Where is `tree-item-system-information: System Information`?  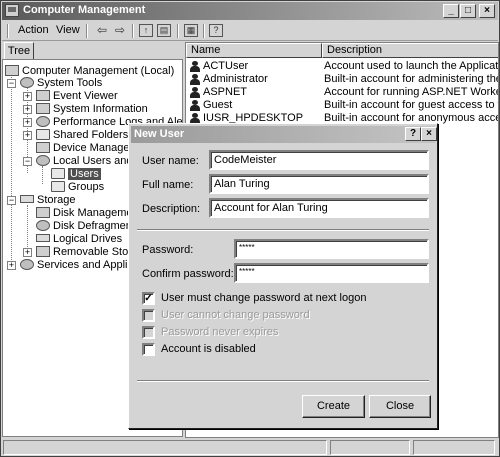
tree-item-system-information: System Information is located at coordinates (92, 109).